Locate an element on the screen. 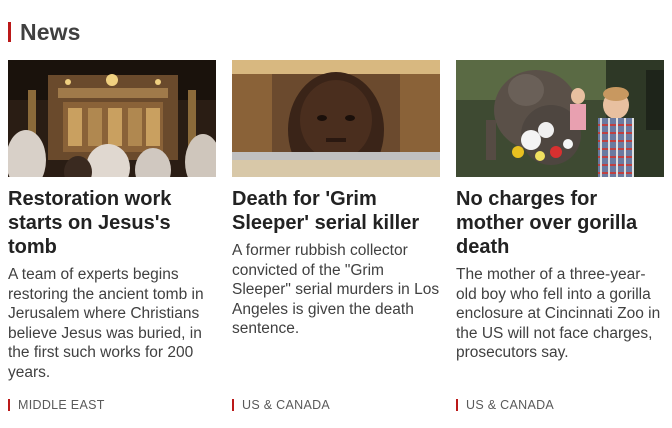 The width and height of the screenshot is (672, 428). courtroom-photo is located at coordinates (336, 118).